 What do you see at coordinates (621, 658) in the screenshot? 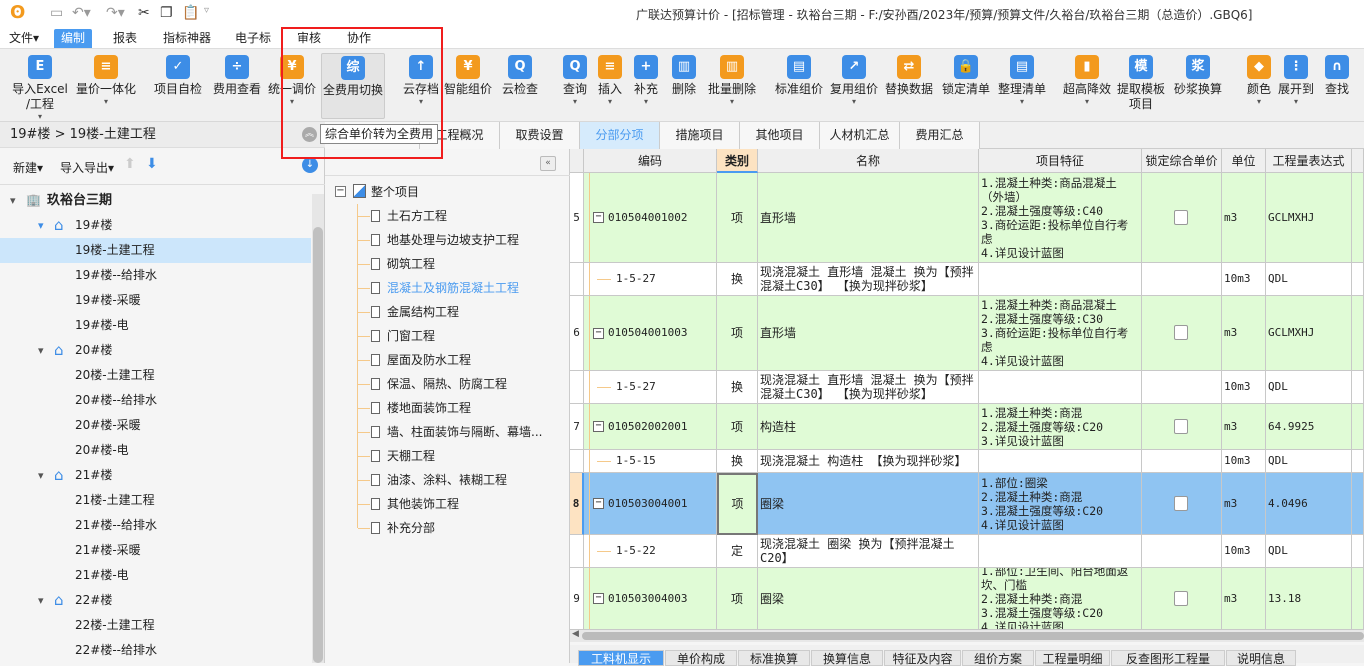
I see `detail-tab-0: 工料机显示` at bounding box center [621, 658].